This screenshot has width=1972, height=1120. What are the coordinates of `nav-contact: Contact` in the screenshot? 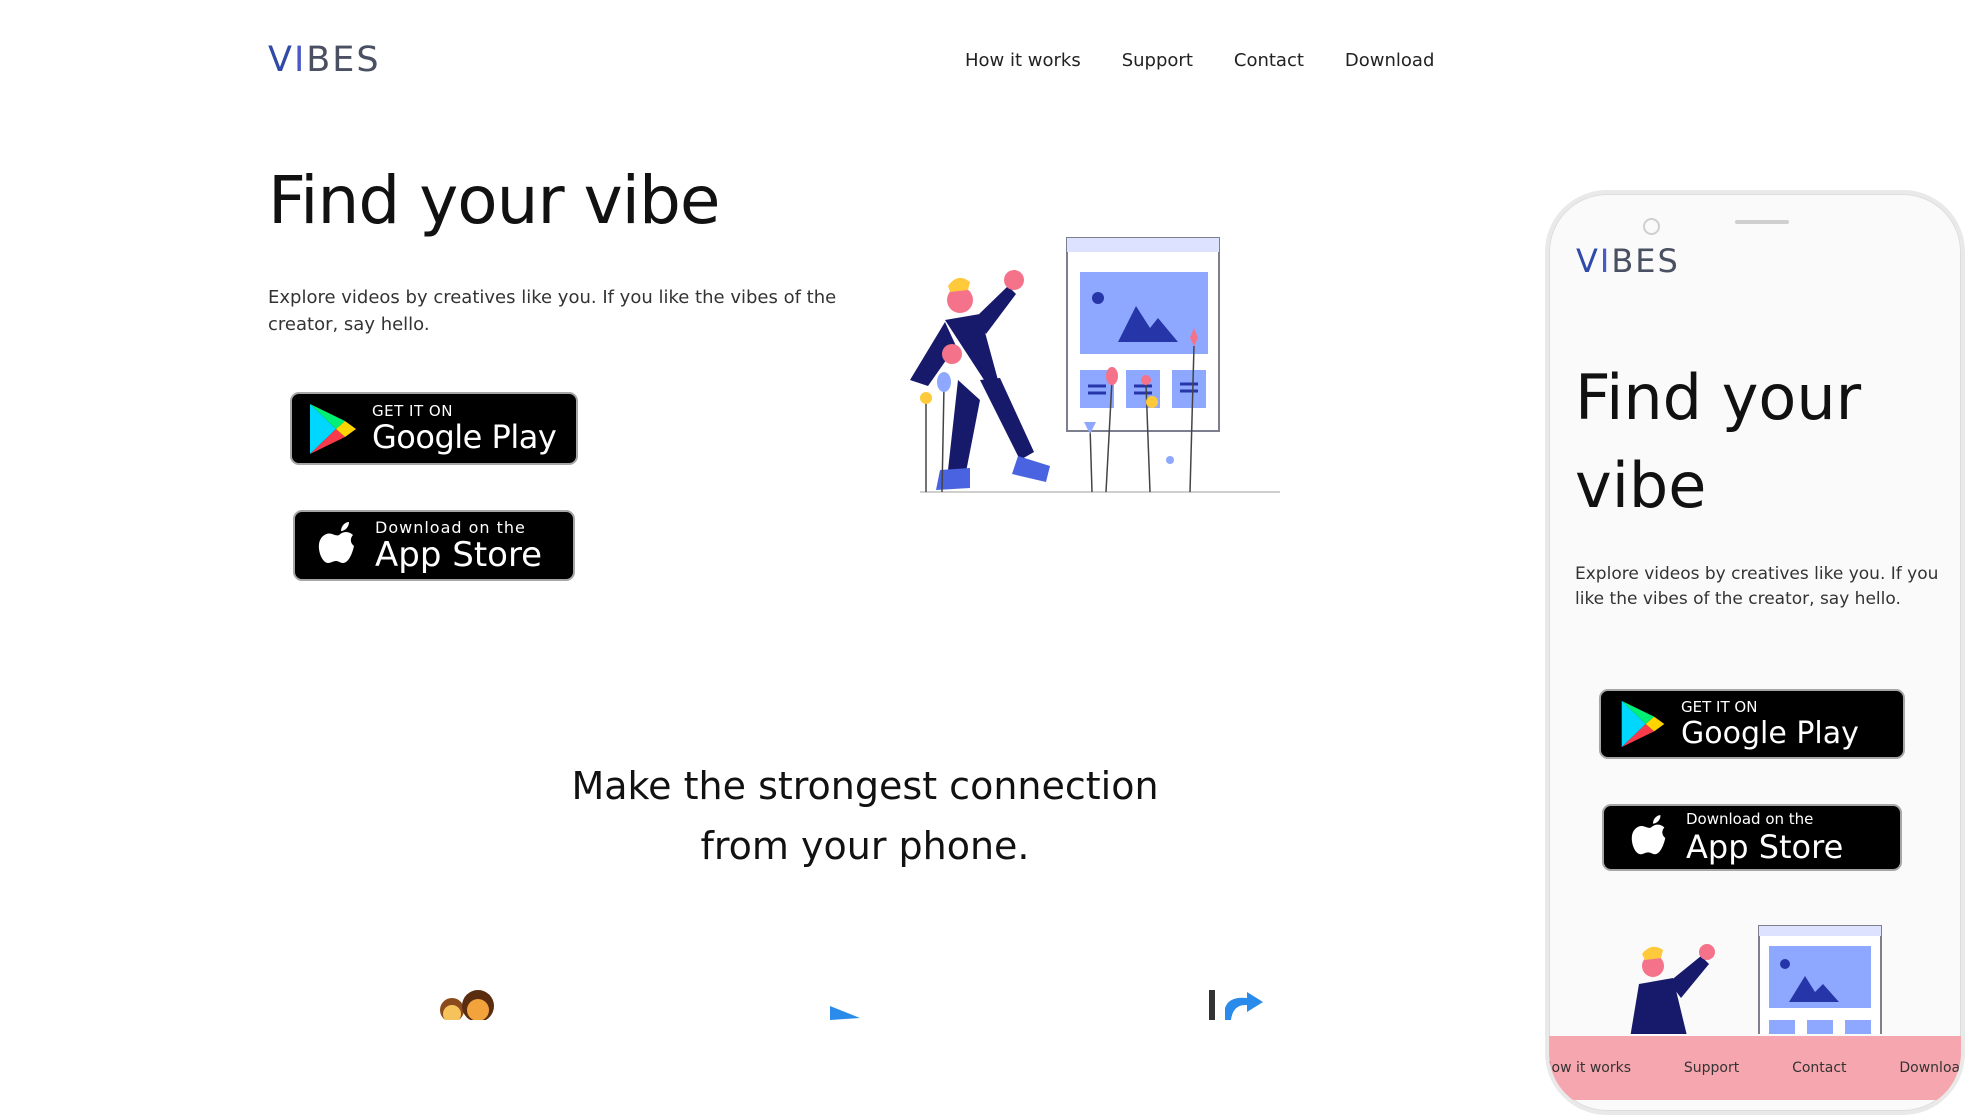 It's located at (1269, 60).